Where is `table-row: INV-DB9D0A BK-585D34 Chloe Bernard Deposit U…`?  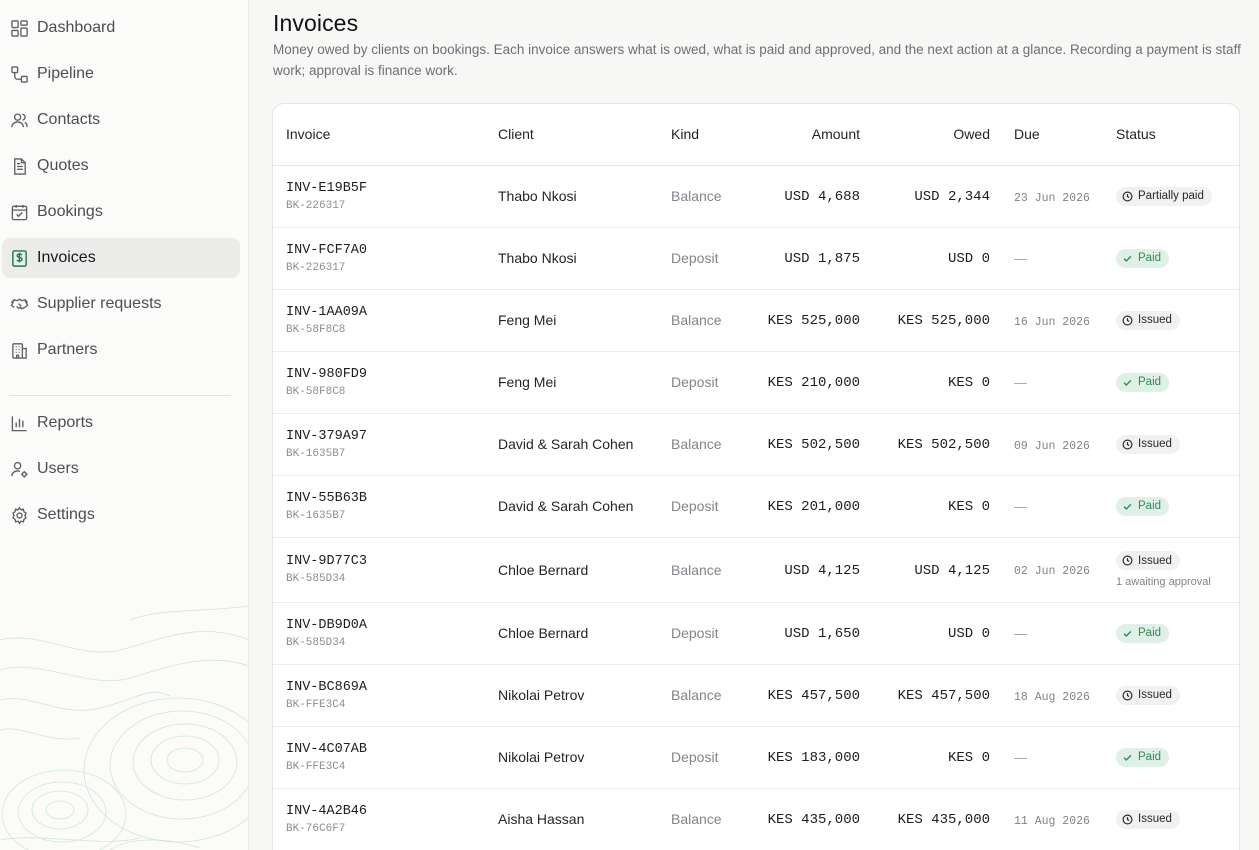
table-row: INV-DB9D0A BK-585D34 Chloe Bernard Deposit U… is located at coordinates (756, 633).